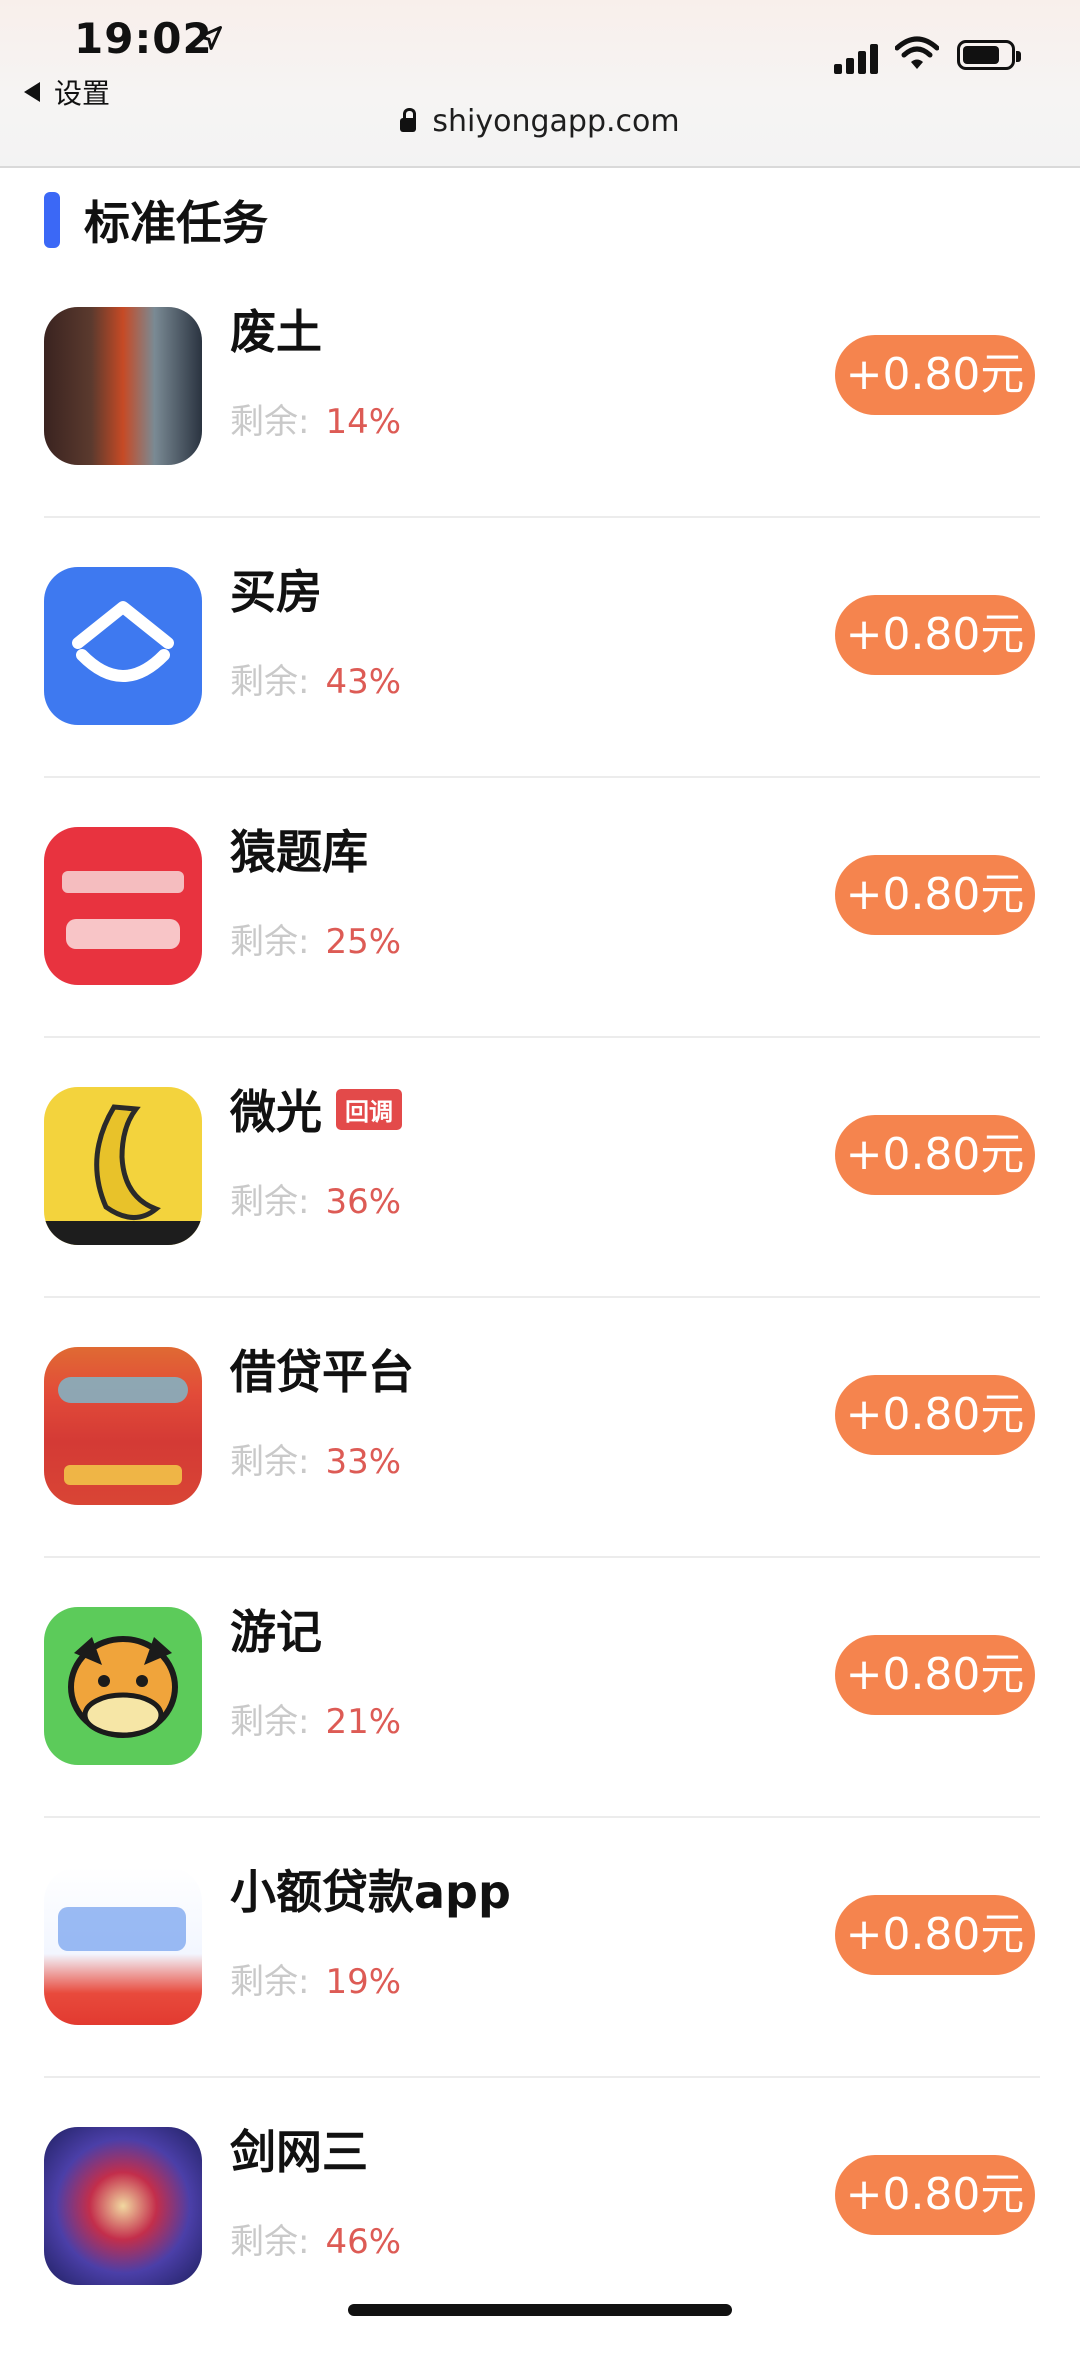 The width and height of the screenshot is (1080, 2370). I want to click on app-icon-feitu, so click(123, 386).